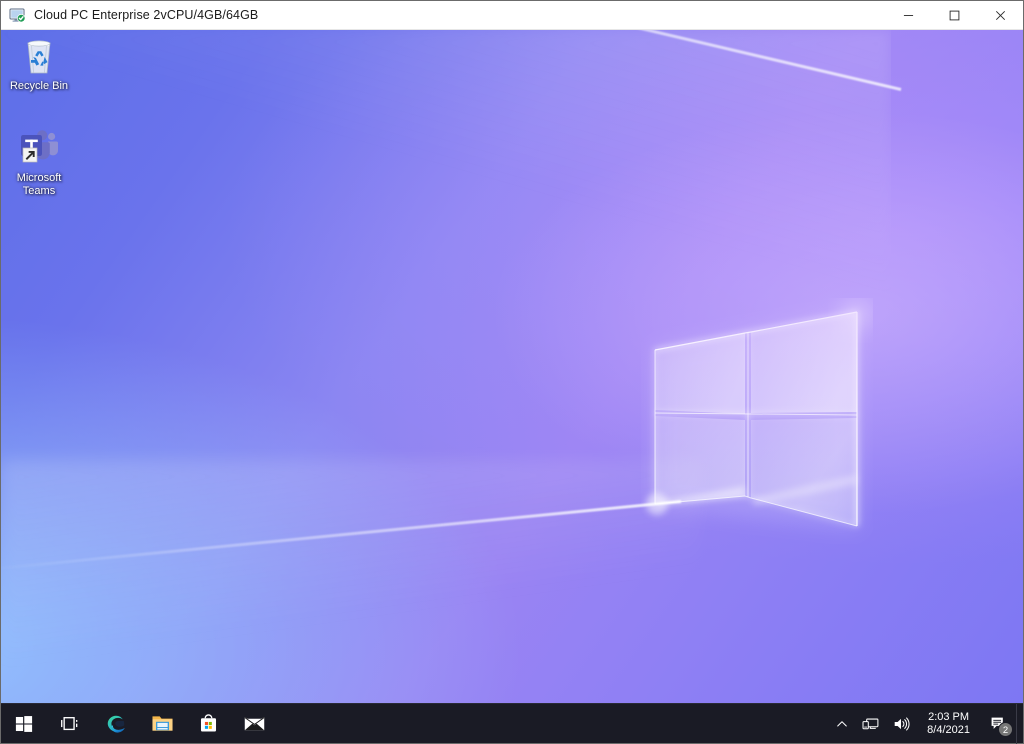 The width and height of the screenshot is (1024, 744). I want to click on start-button, so click(24, 724).